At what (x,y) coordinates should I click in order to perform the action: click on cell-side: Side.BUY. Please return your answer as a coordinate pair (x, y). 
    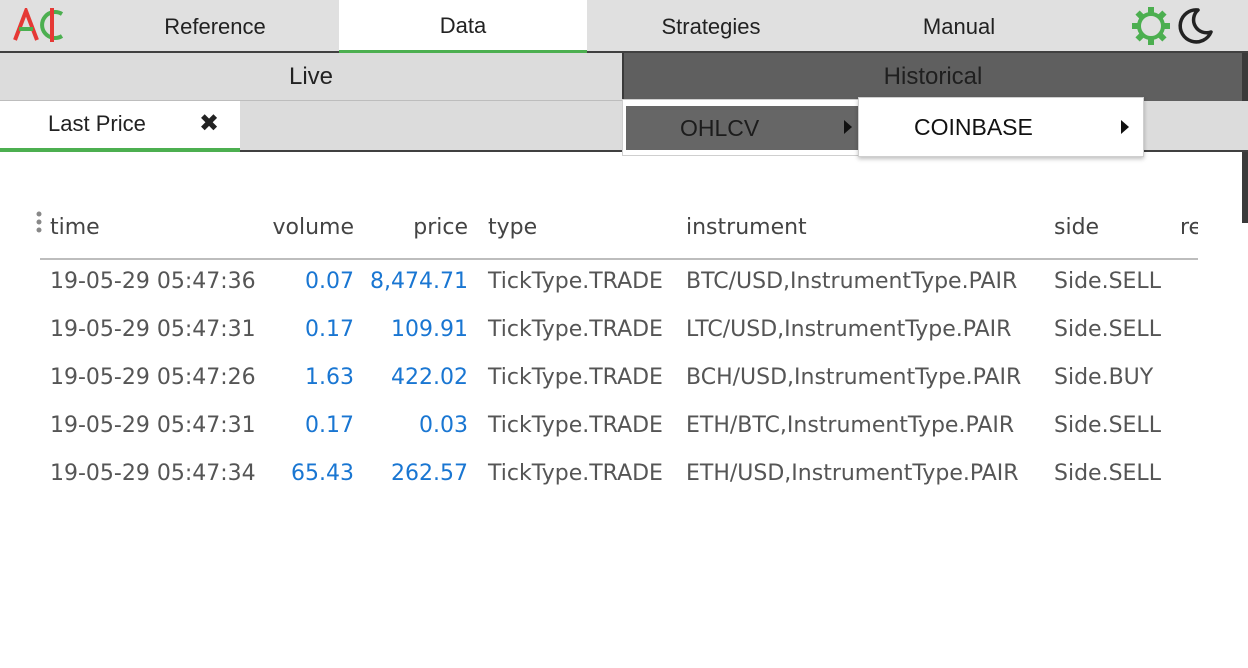
    Looking at the image, I should click on (1104, 377).